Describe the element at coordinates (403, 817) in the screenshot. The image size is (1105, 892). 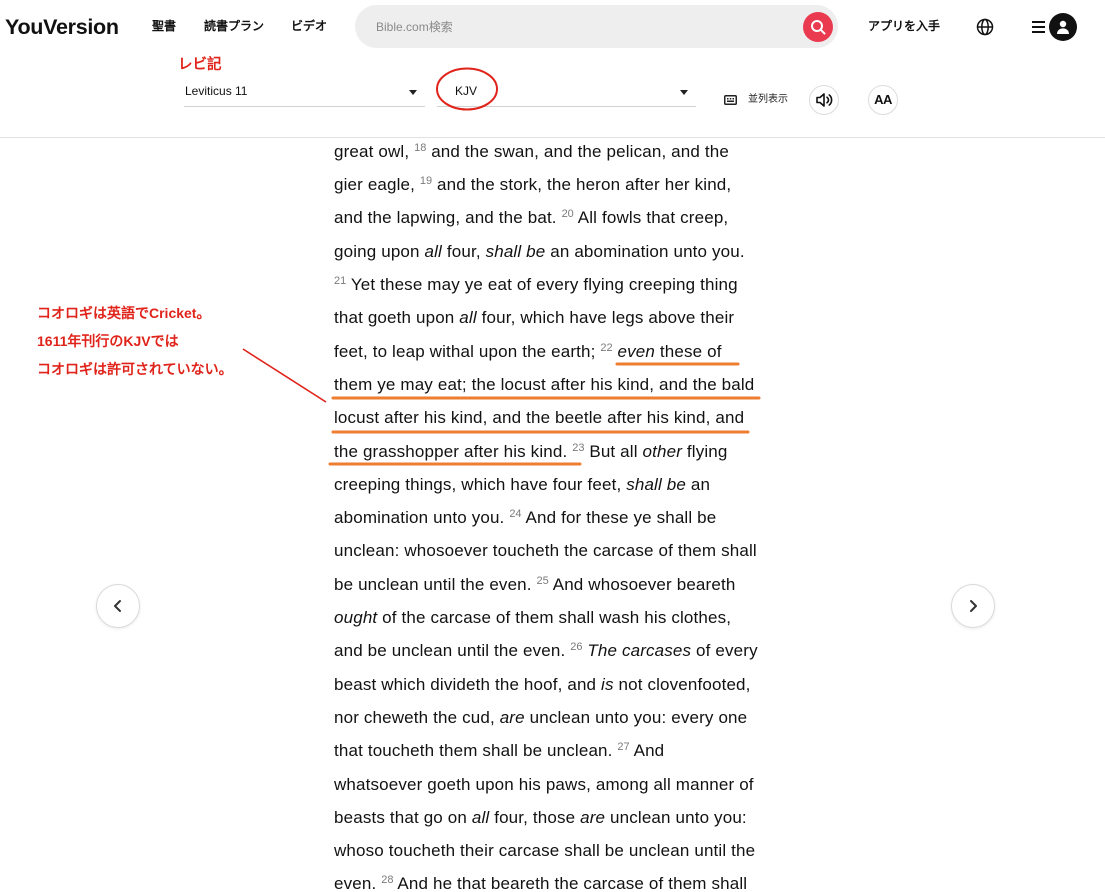
I see `verse-text: beasts that go on` at that location.